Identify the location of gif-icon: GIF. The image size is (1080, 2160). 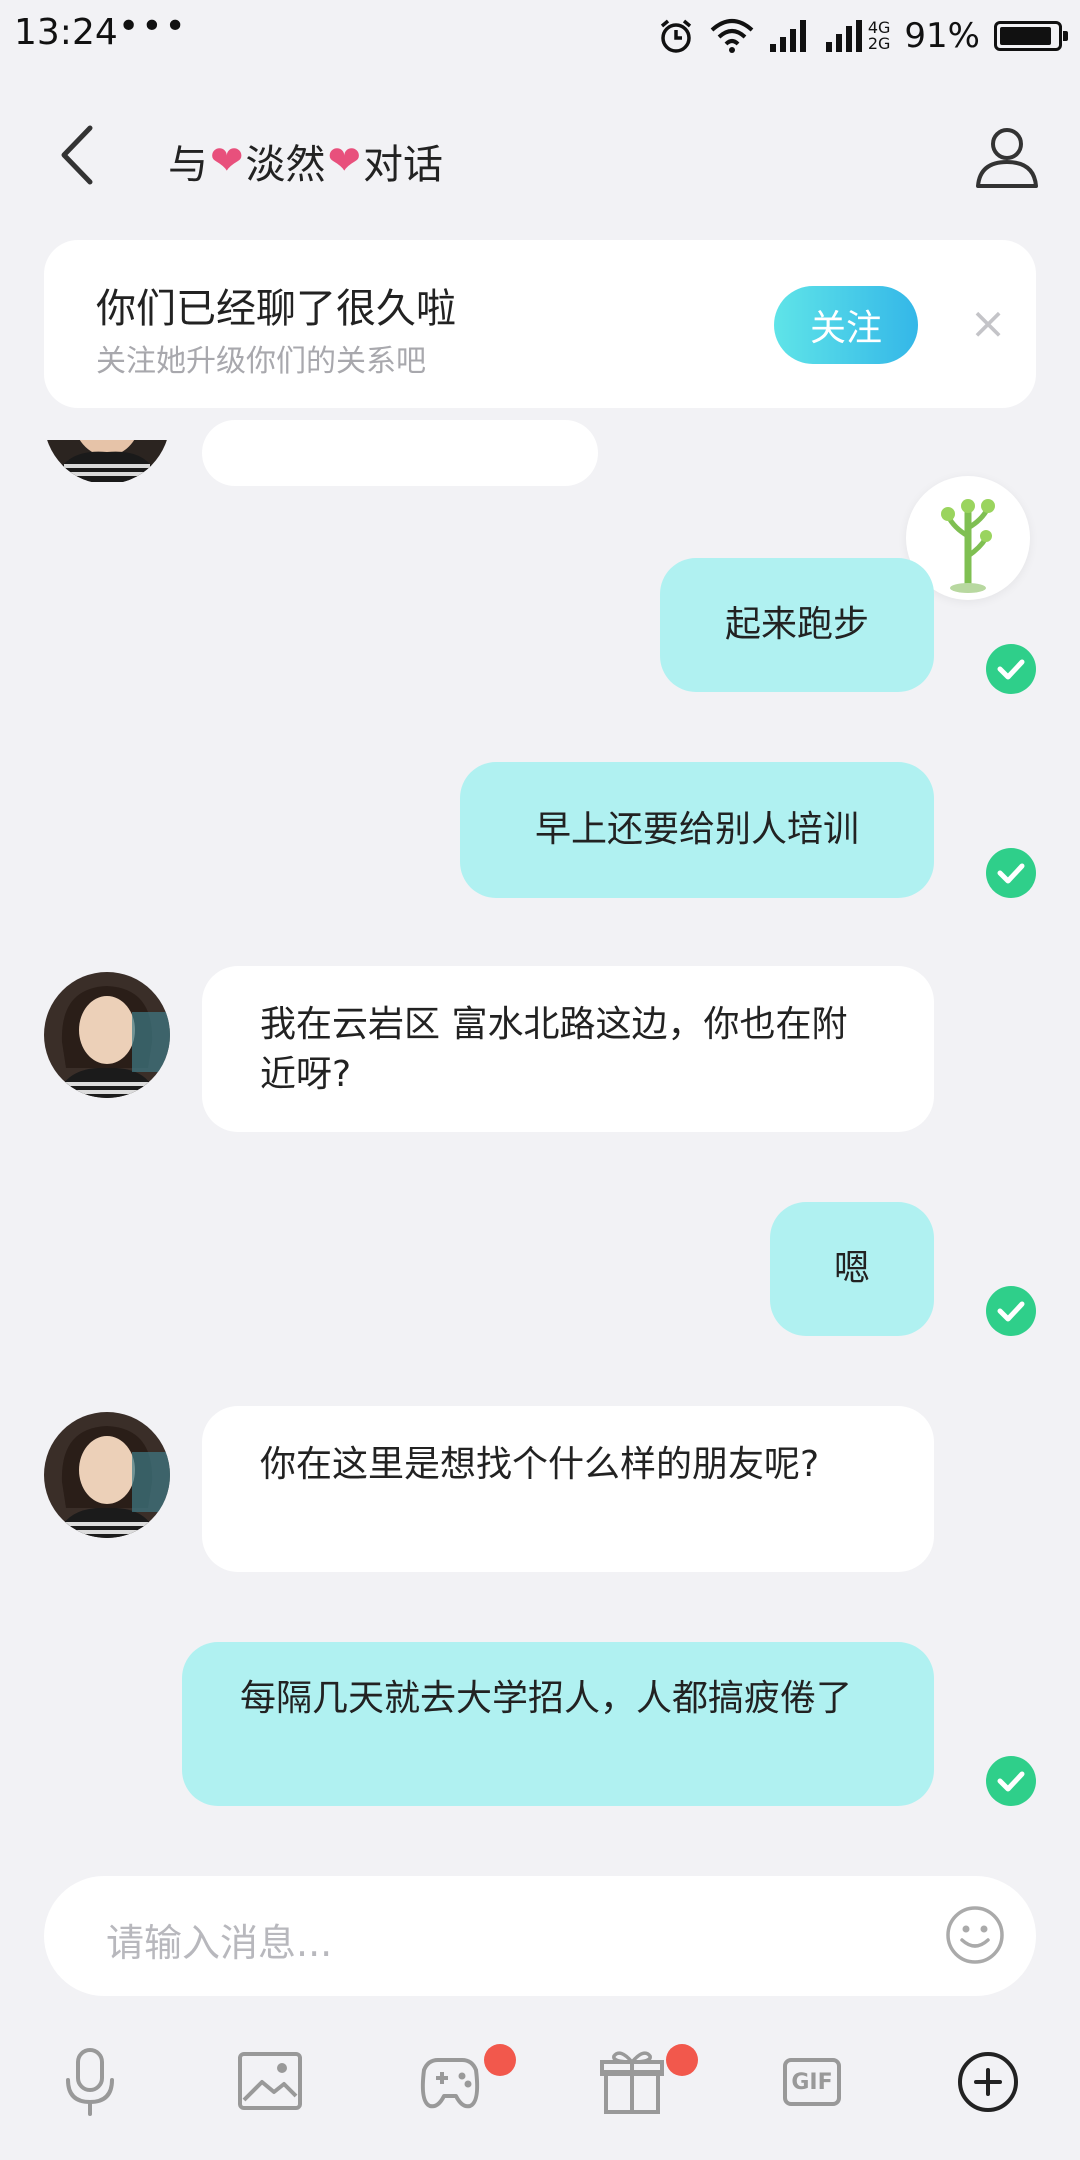
(812, 2082).